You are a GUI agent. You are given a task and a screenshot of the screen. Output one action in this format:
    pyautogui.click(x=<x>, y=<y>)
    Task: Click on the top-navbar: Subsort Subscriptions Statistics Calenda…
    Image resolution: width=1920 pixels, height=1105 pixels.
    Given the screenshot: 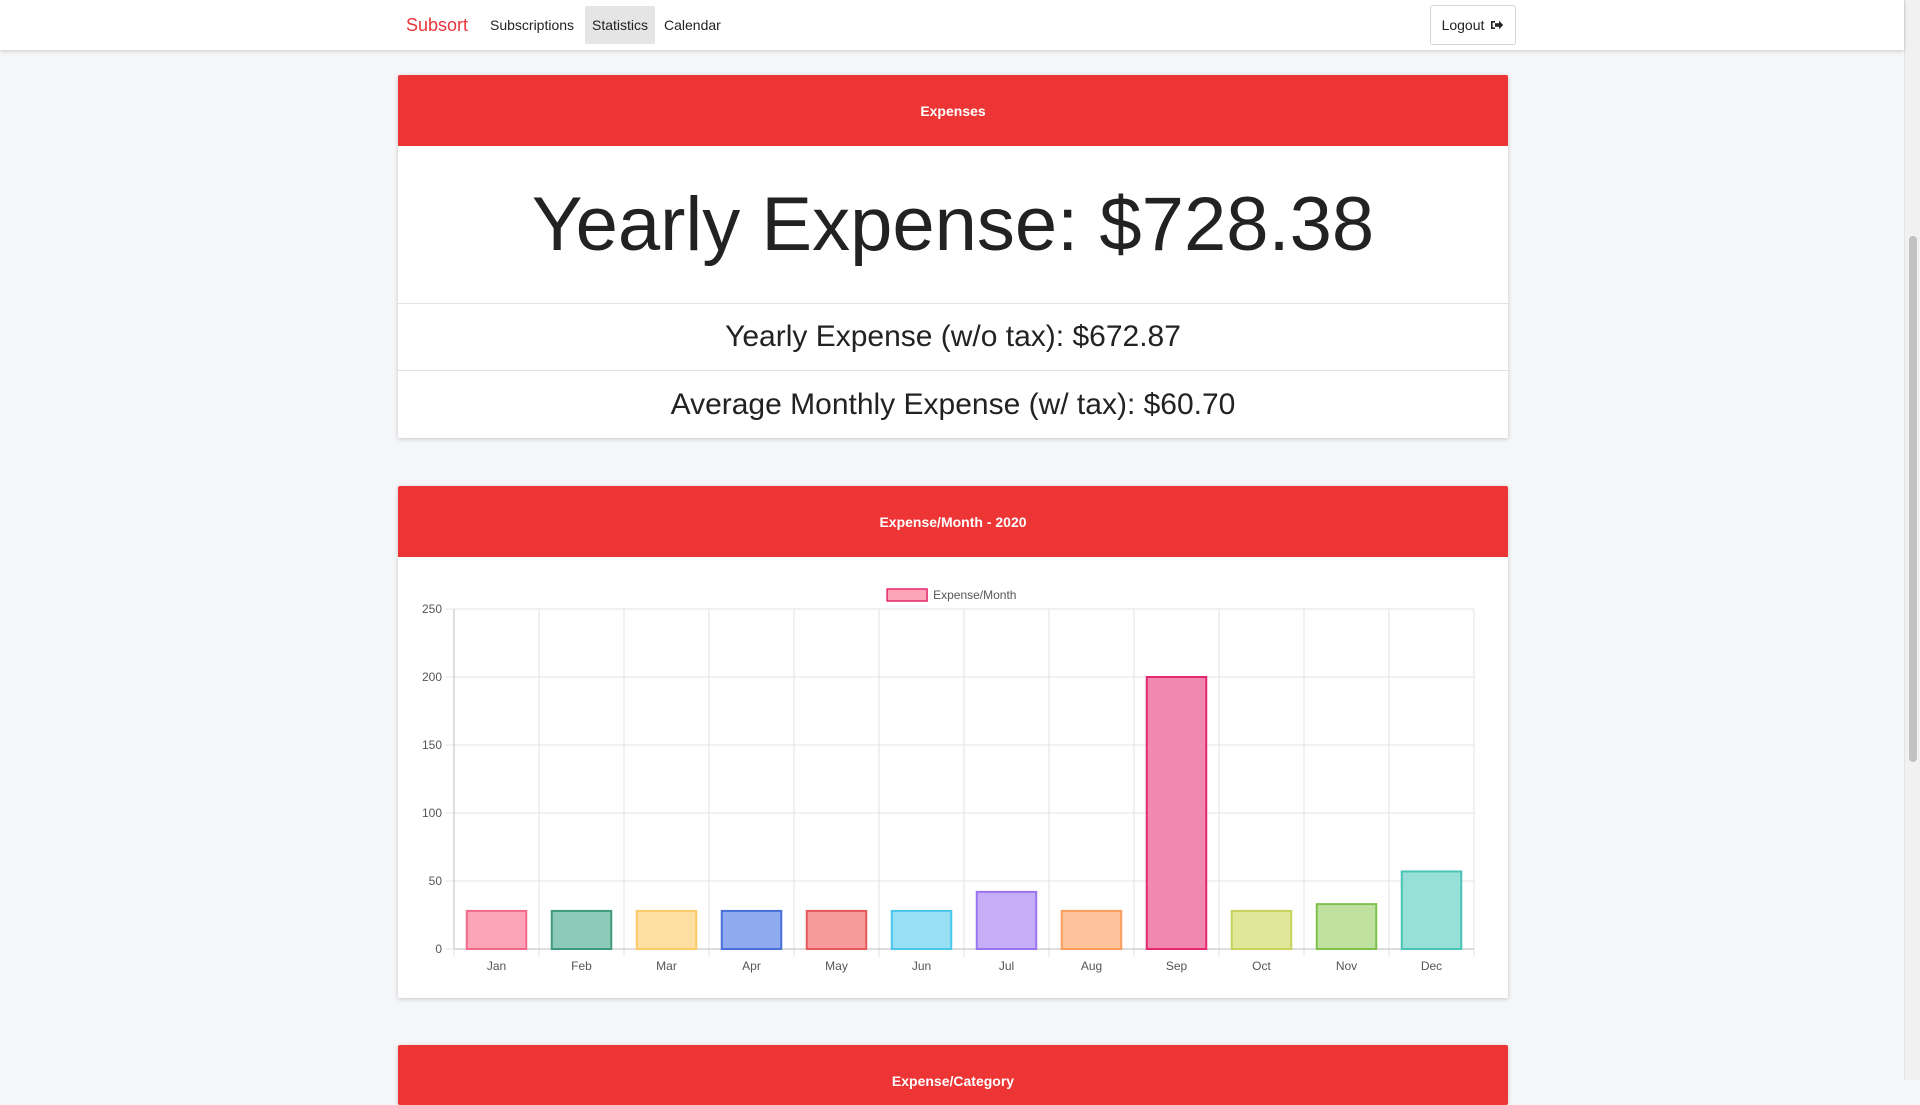 What is the action you would take?
    pyautogui.click(x=952, y=25)
    